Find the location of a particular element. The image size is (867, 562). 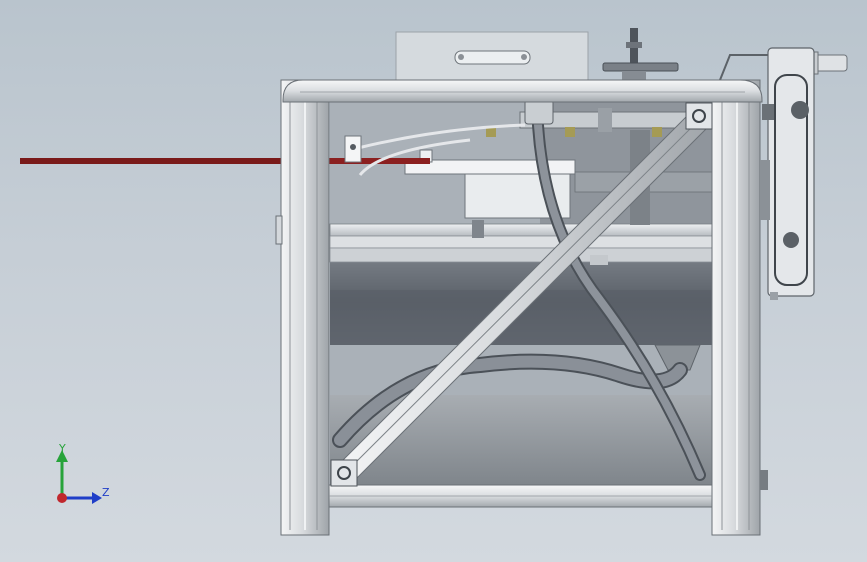

corner-gusset-top-right is located at coordinates (699, 116).